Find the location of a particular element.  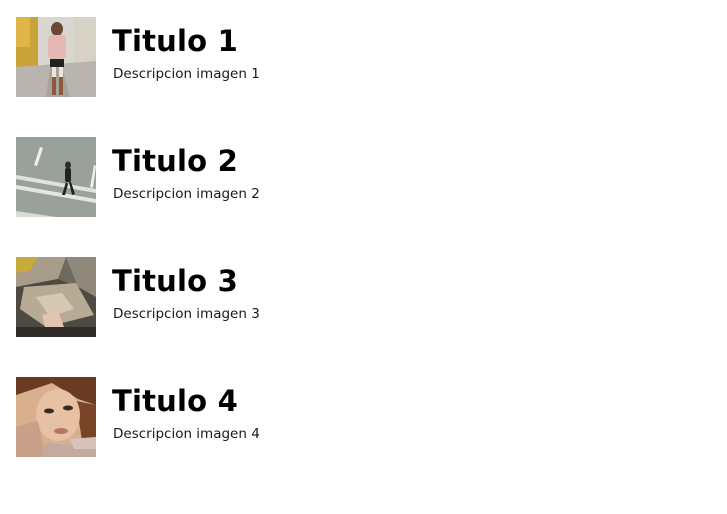

item-description: Descripcion imagen 4 is located at coordinates (186, 434).